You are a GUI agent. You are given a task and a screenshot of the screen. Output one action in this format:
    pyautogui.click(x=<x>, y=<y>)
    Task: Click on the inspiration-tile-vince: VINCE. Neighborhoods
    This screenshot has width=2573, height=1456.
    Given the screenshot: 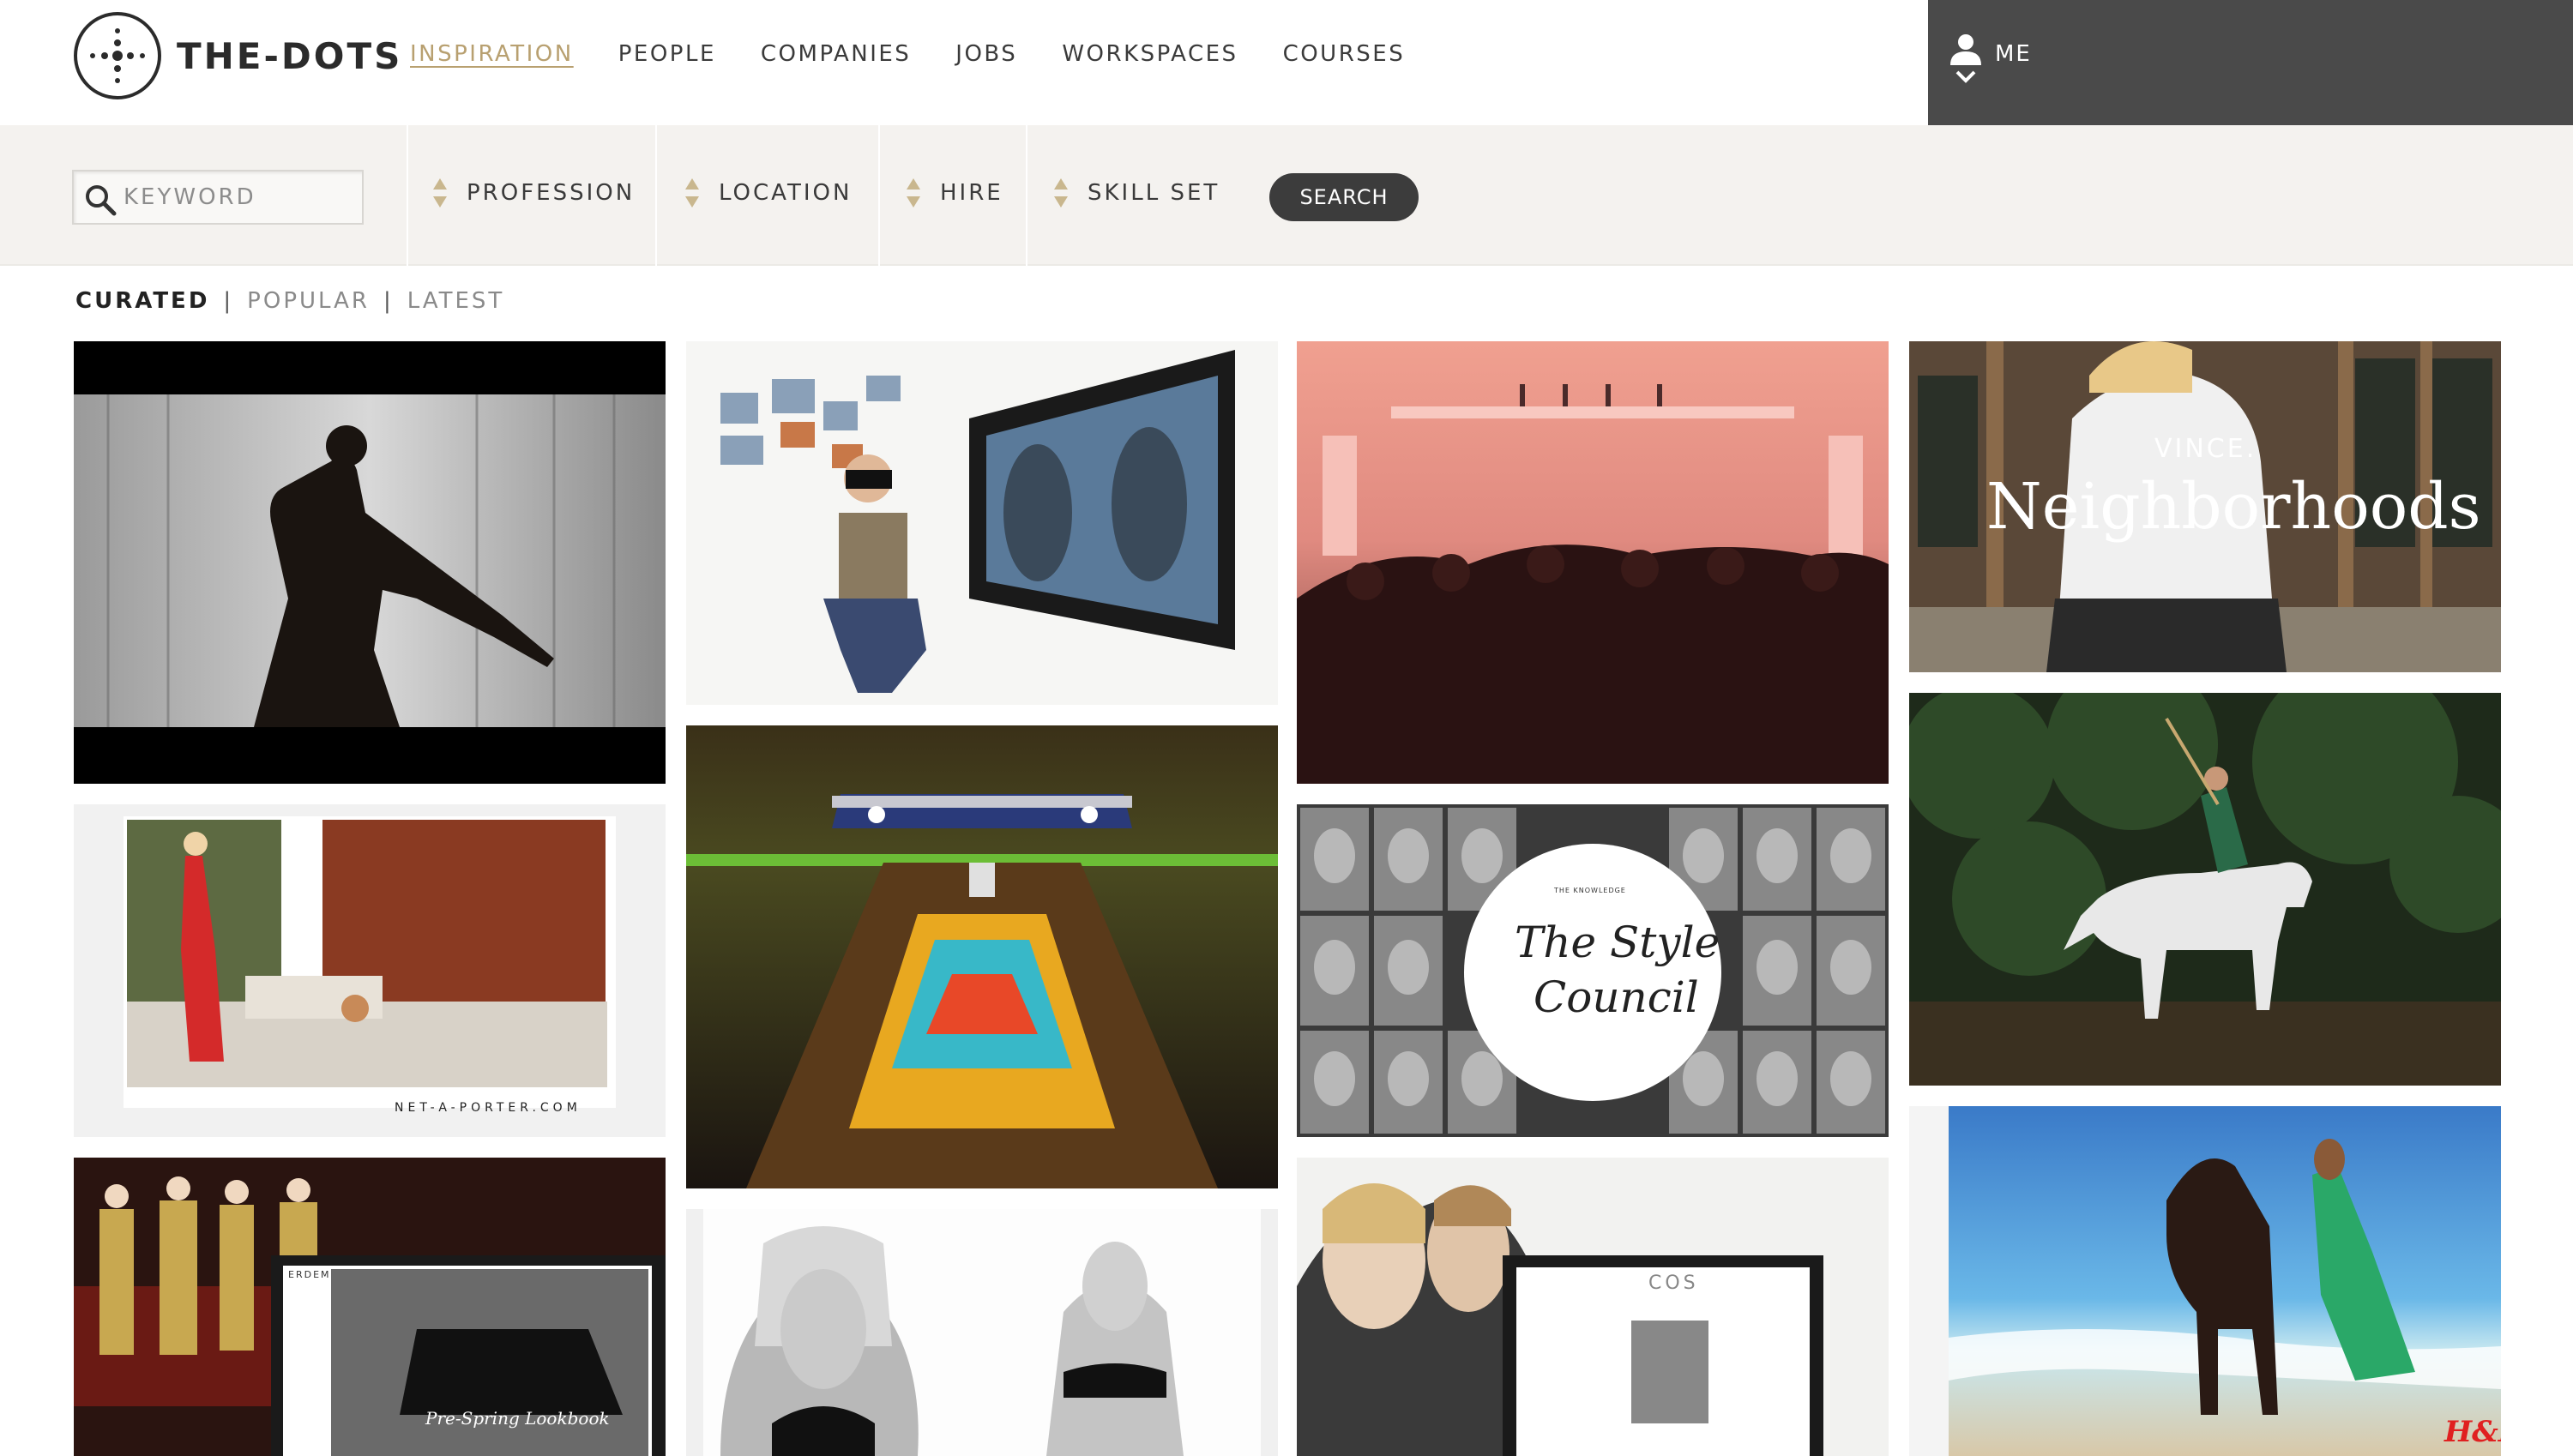 What is the action you would take?
    pyautogui.click(x=2205, y=506)
    